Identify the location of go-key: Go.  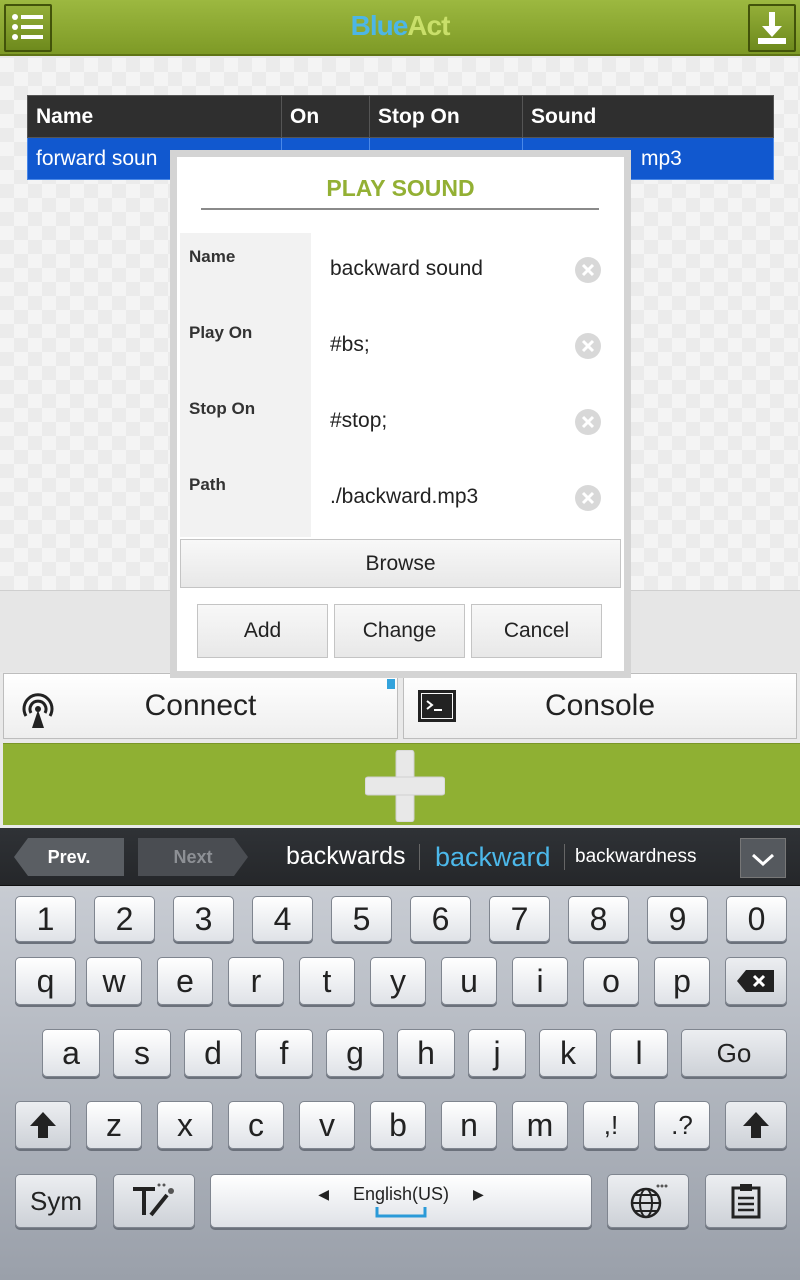
(734, 1053).